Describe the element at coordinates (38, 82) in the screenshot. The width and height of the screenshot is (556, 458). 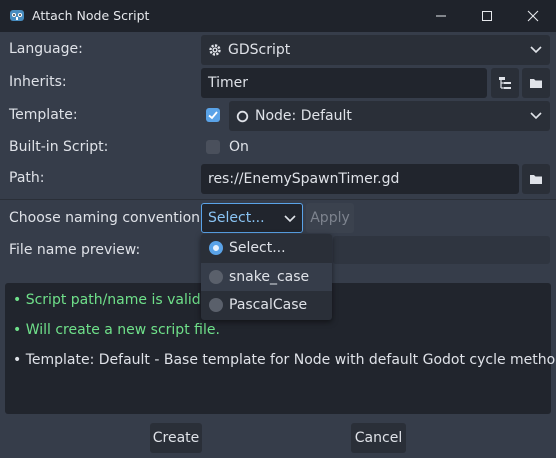
I see `inherits-label: Inherits:` at that location.